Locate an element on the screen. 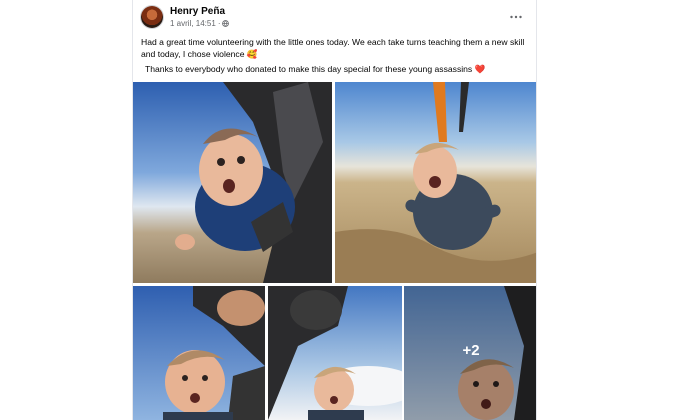 This screenshot has width=675, height=420. ellipsis-icon is located at coordinates (516, 17).